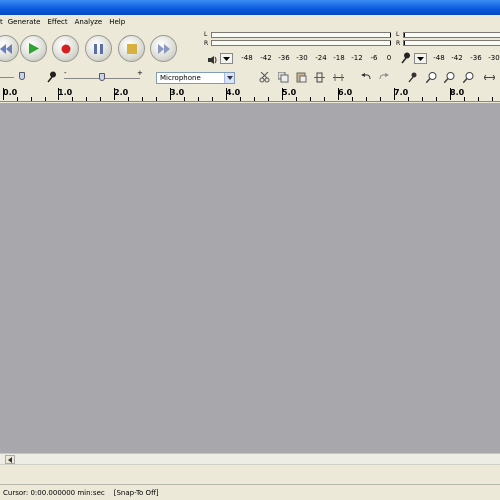 The image size is (500, 500). Describe the element at coordinates (1, 22) in the screenshot. I see `menu-edit-partial: t` at that location.